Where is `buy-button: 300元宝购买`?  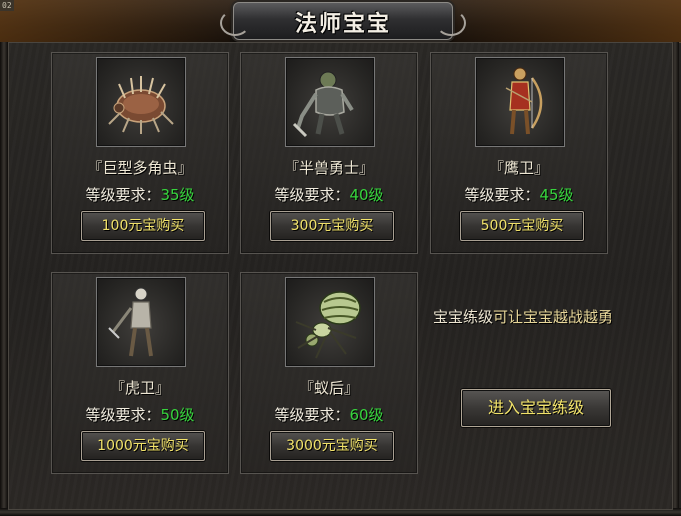
buy-button: 300元宝购买 is located at coordinates (332, 226).